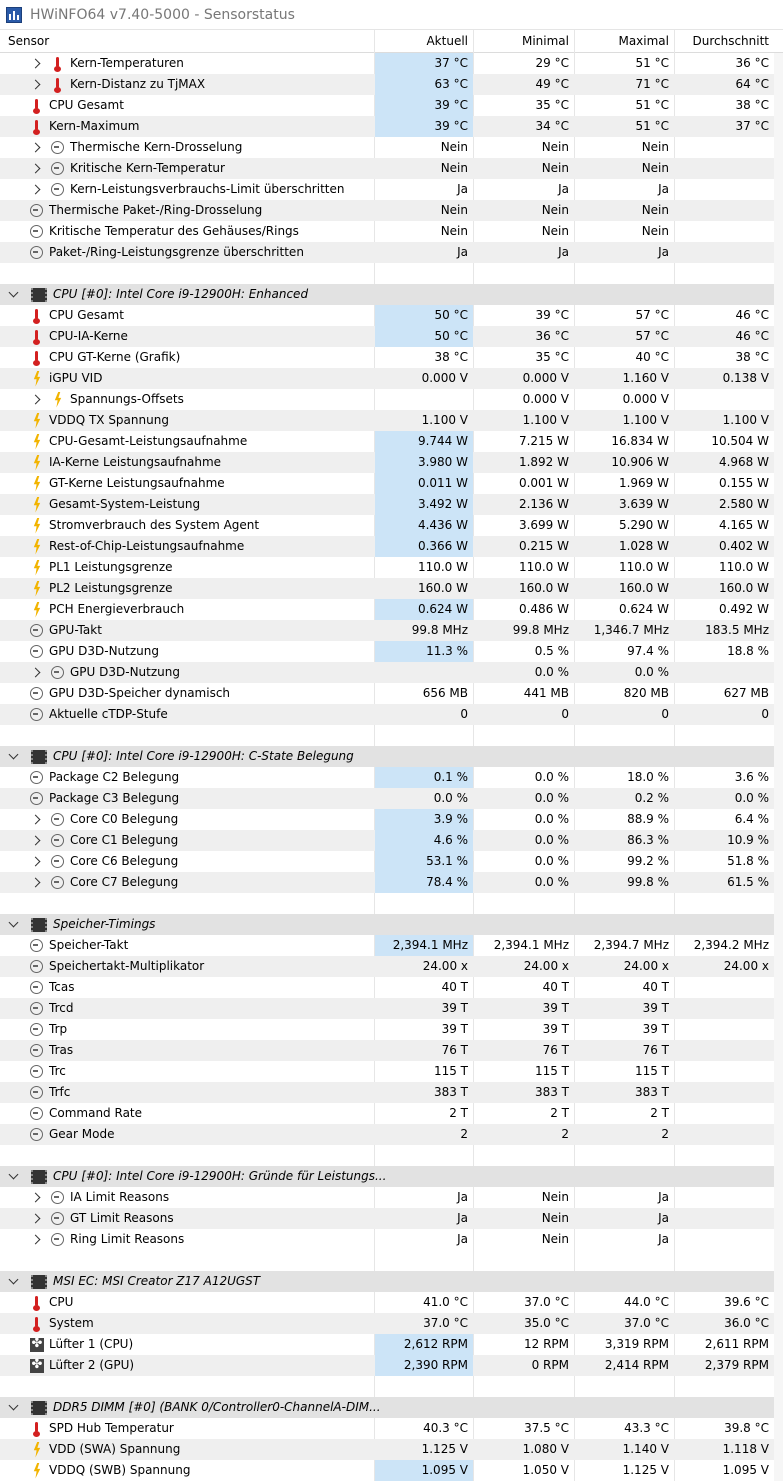 The image size is (783, 1481). What do you see at coordinates (387, 1092) in the screenshot?
I see `sensor-row: Trfc 383 T 383 T 383 T` at bounding box center [387, 1092].